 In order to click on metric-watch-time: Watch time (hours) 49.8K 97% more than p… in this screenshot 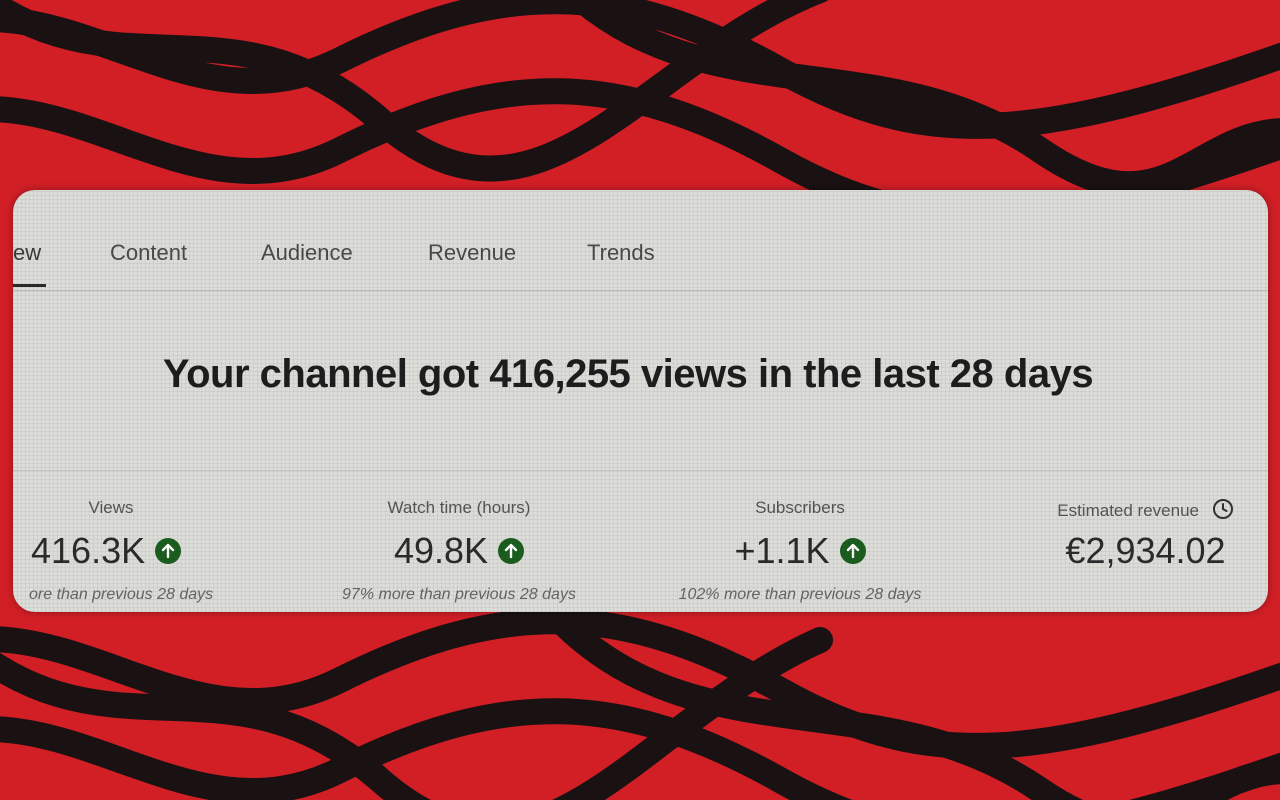, I will do `click(459, 551)`.